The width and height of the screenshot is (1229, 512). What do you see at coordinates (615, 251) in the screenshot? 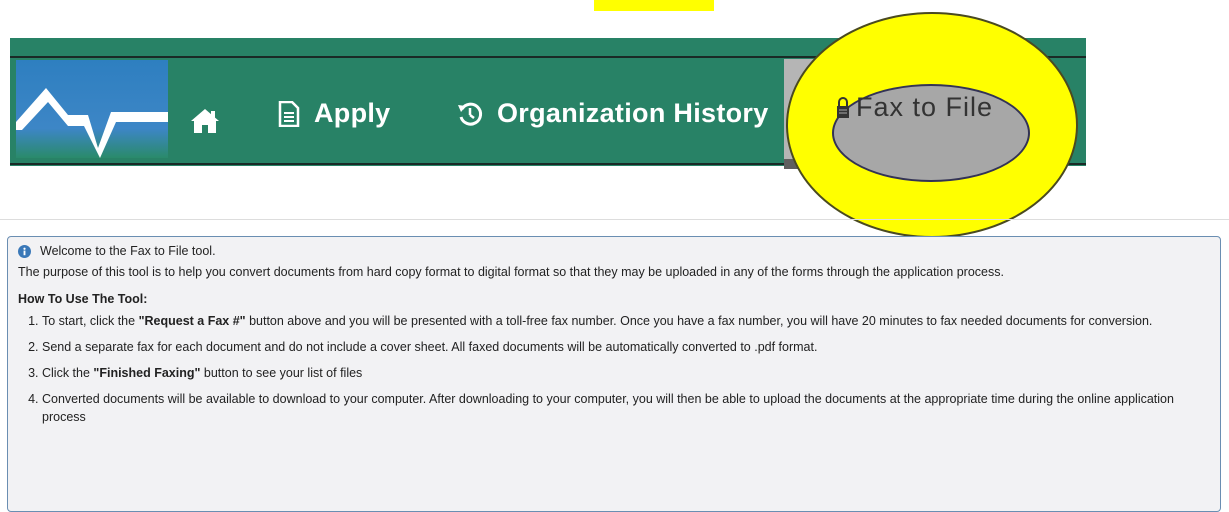
I see `welcome-row: Welcome to the Fax to File tool.` at bounding box center [615, 251].